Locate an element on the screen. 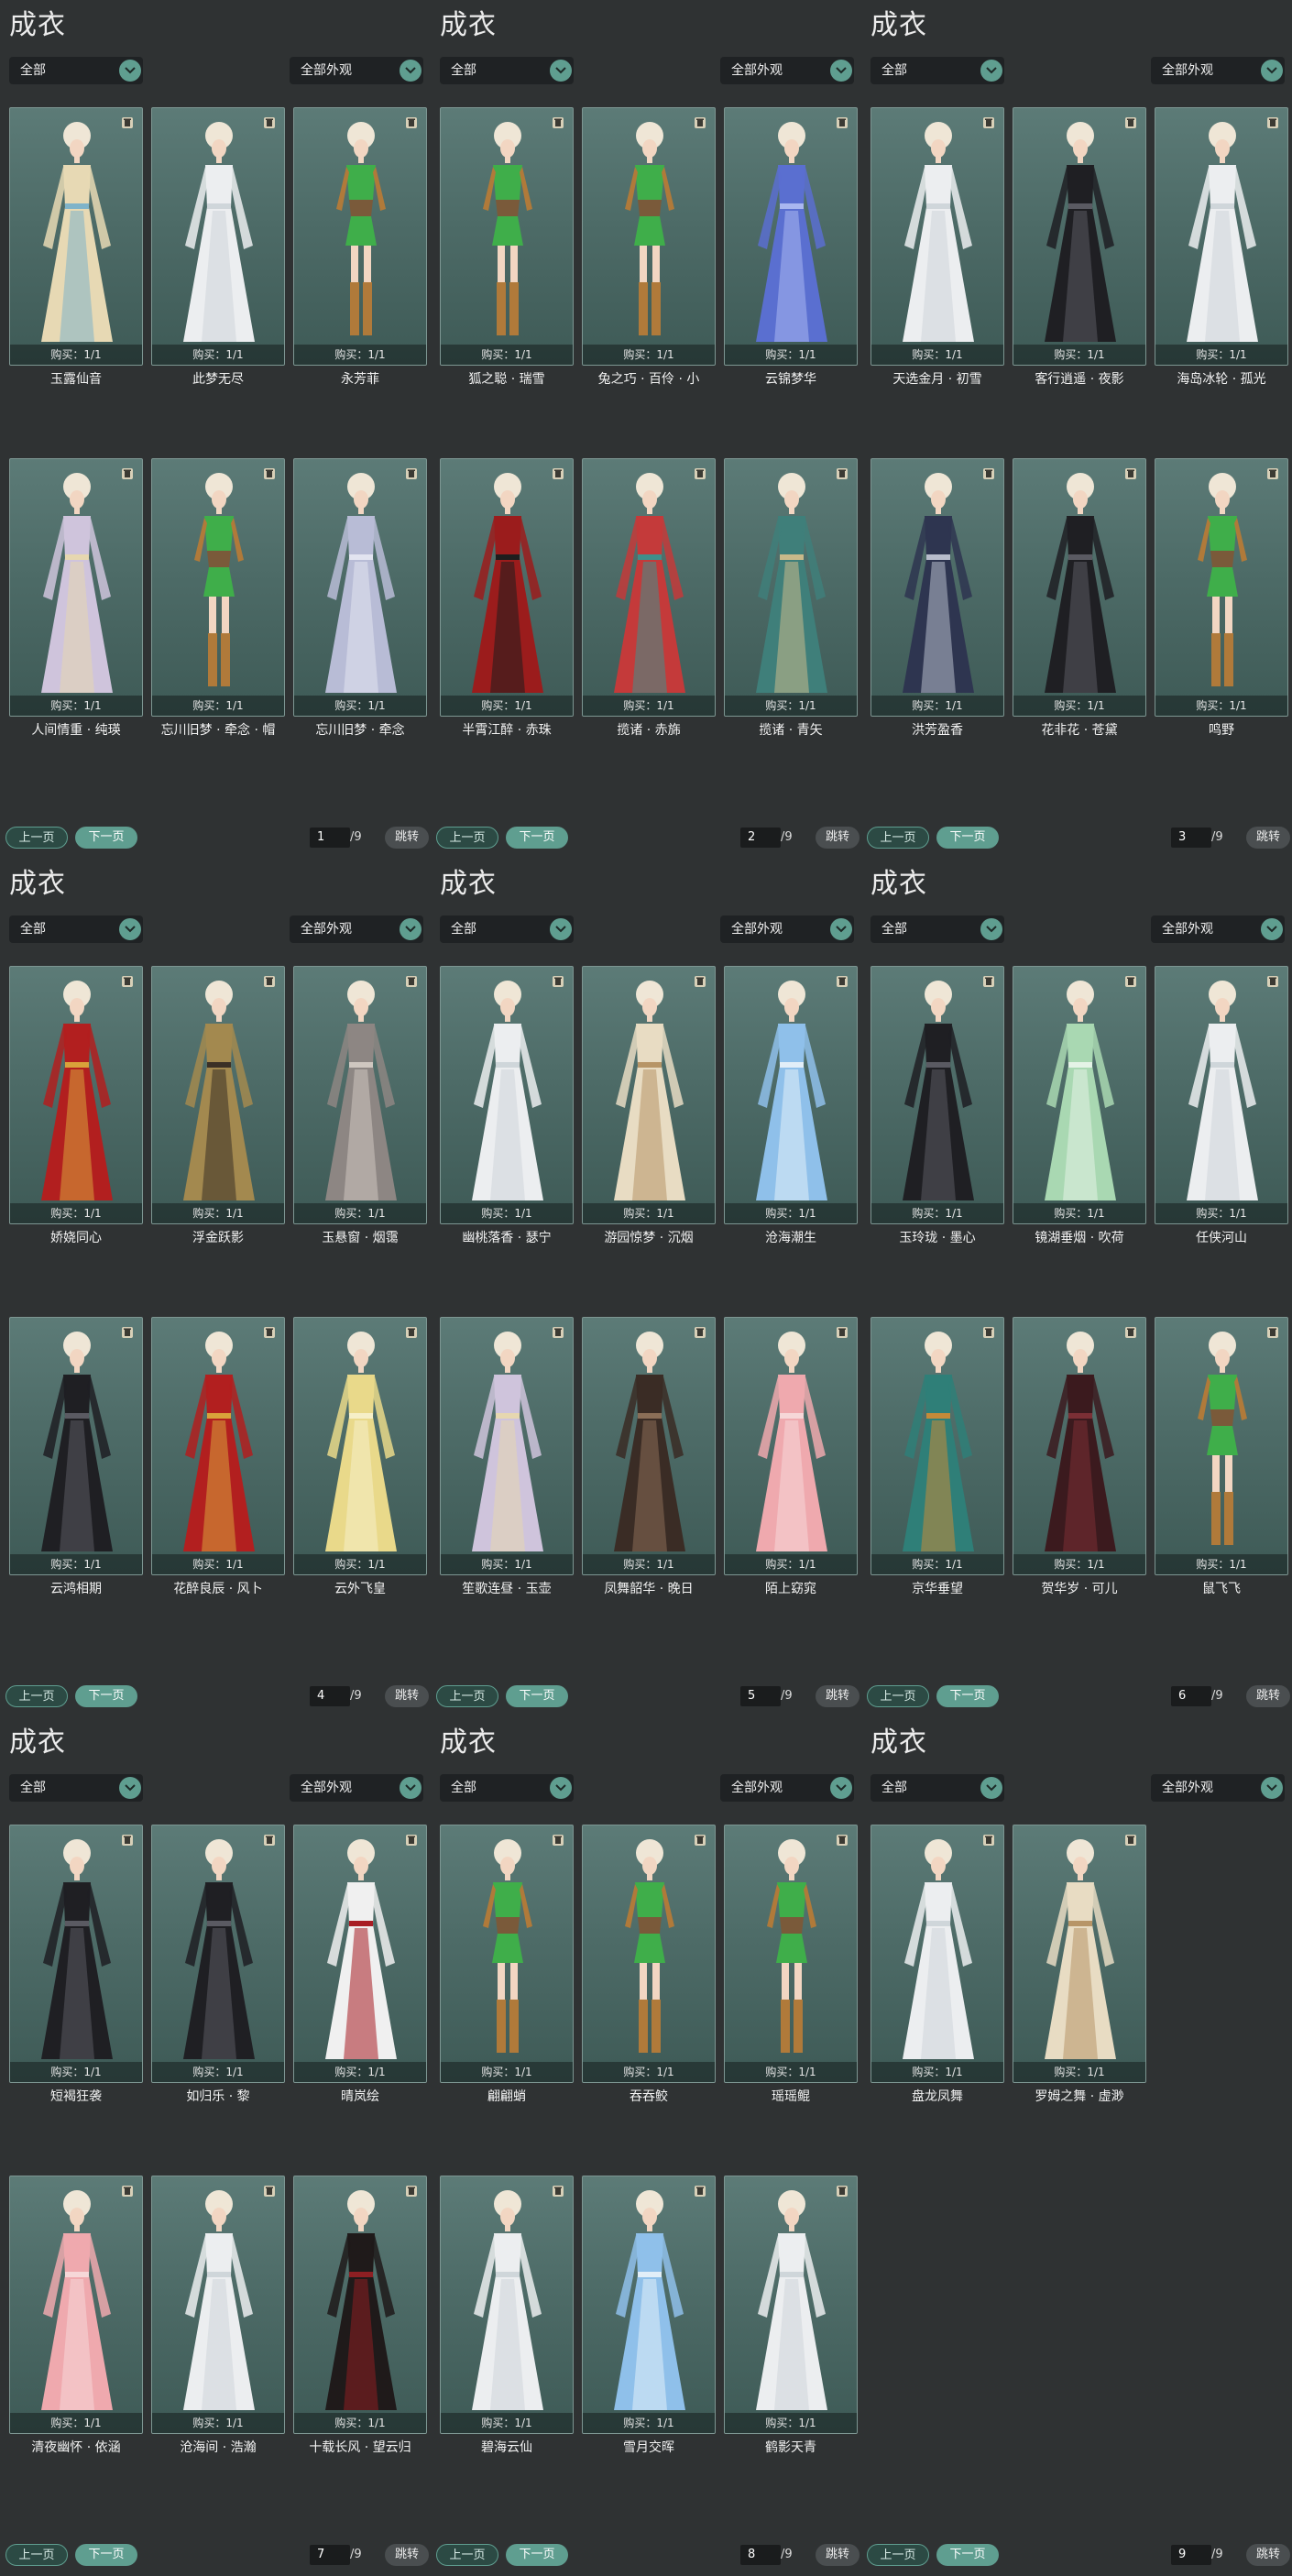  outfit-card: 购买：1/1 清夜幽怀 · 依涵 is located at coordinates (76, 2315).